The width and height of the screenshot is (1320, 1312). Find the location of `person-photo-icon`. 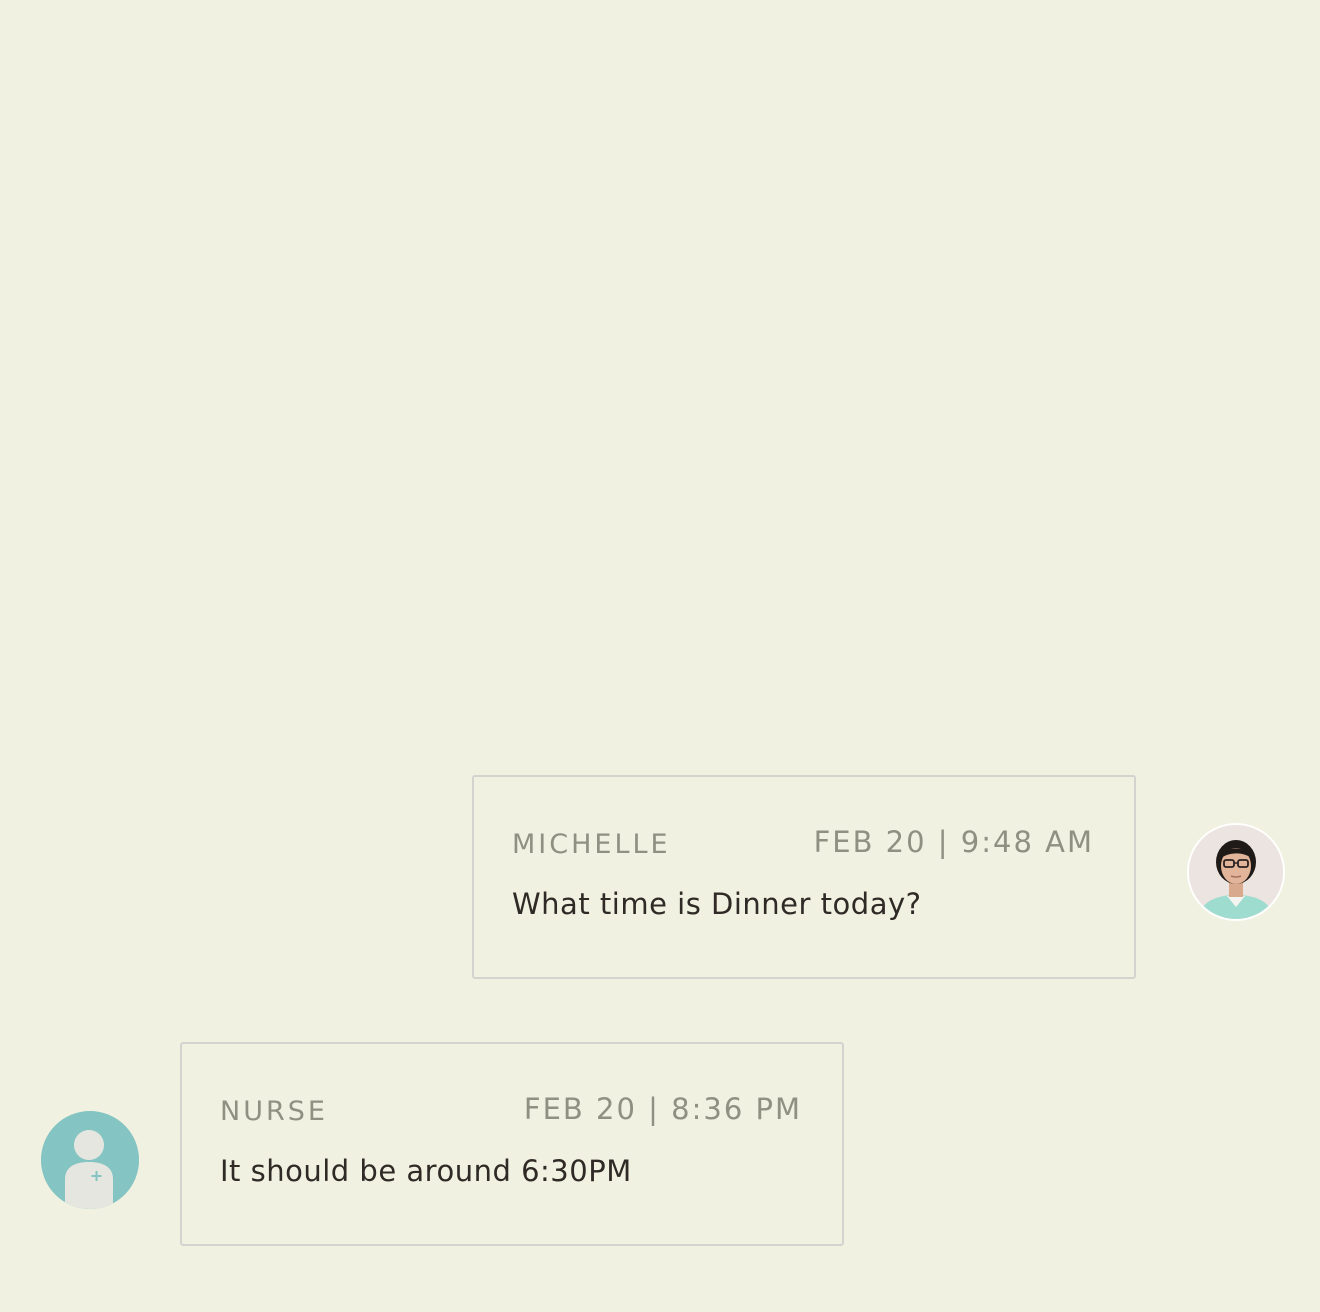

person-photo-icon is located at coordinates (1236, 872).